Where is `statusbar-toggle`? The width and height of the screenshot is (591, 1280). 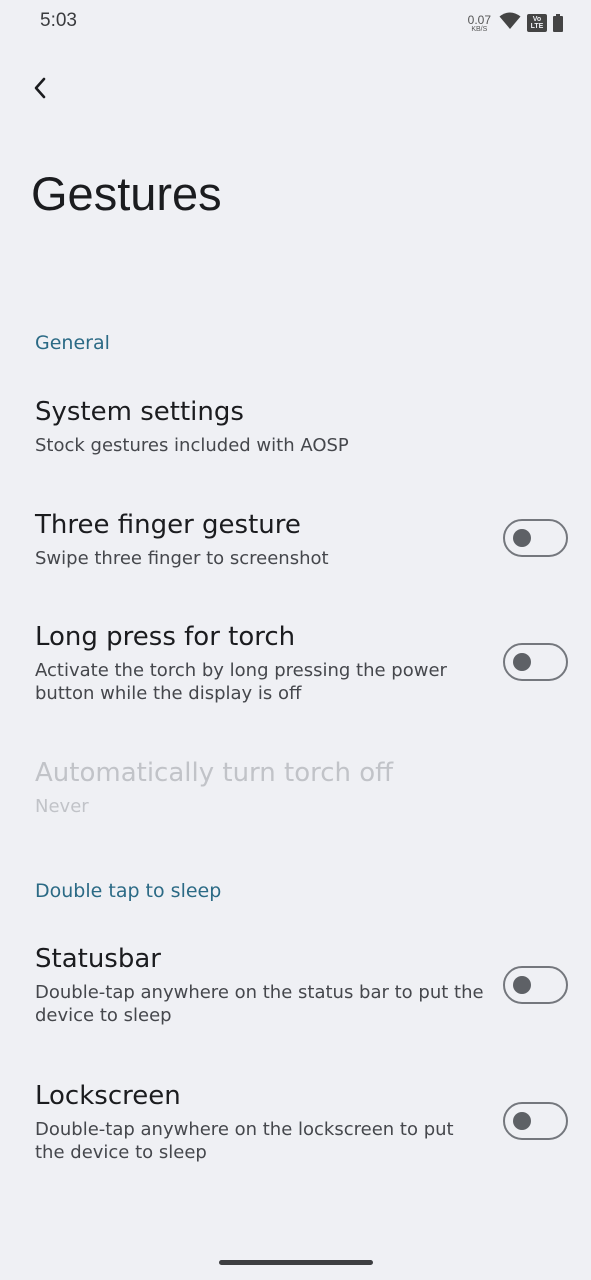
statusbar-toggle is located at coordinates (535, 985).